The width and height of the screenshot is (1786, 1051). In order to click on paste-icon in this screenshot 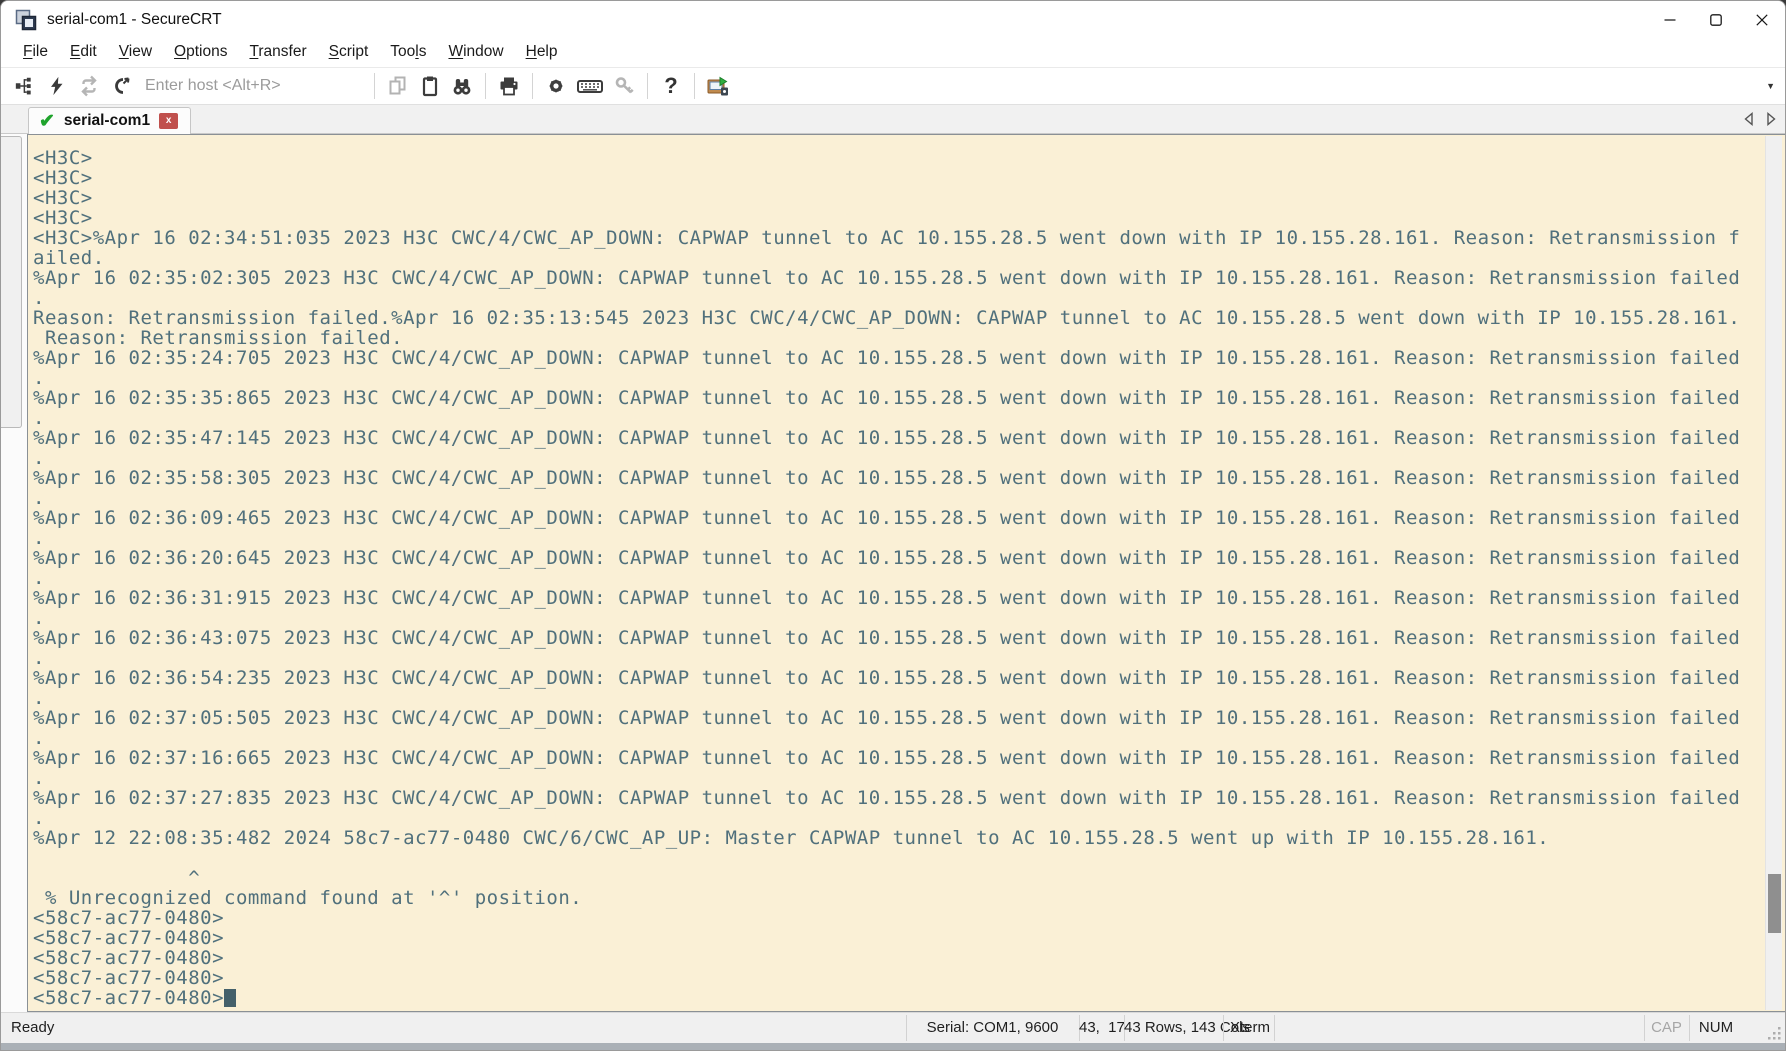, I will do `click(430, 86)`.